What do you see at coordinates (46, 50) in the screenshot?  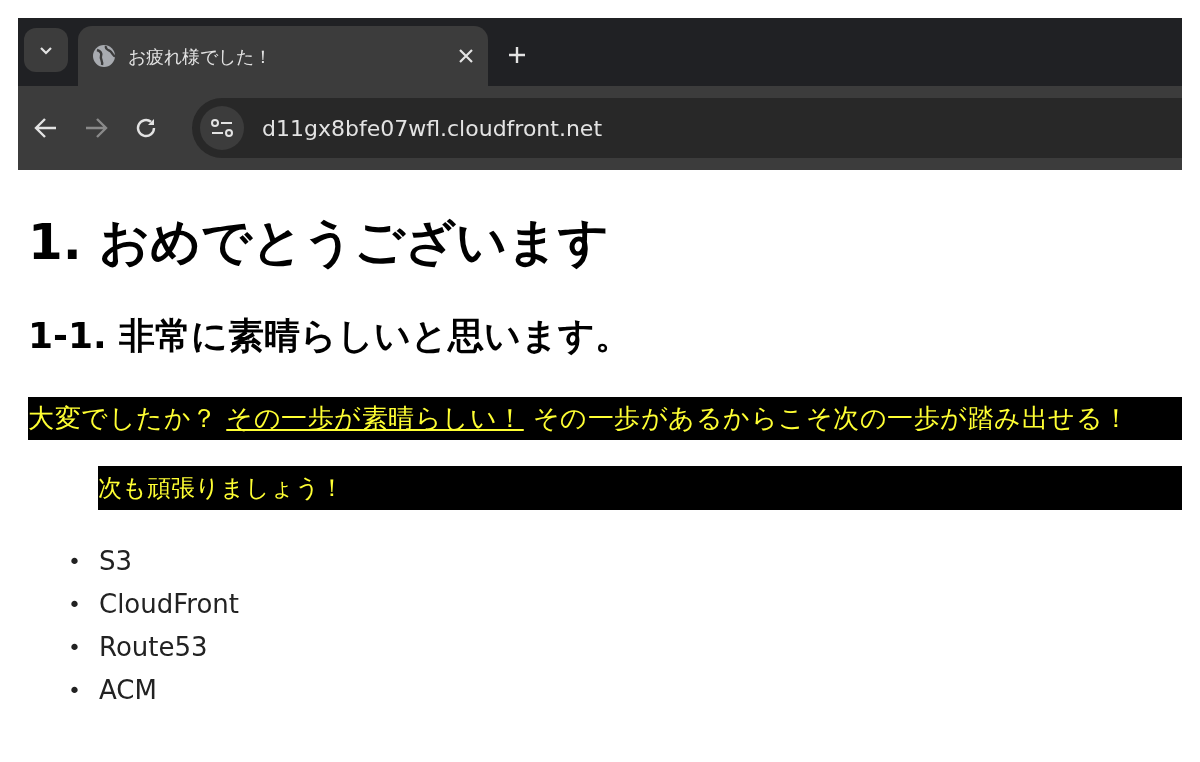 I see `chevron-down-icon` at bounding box center [46, 50].